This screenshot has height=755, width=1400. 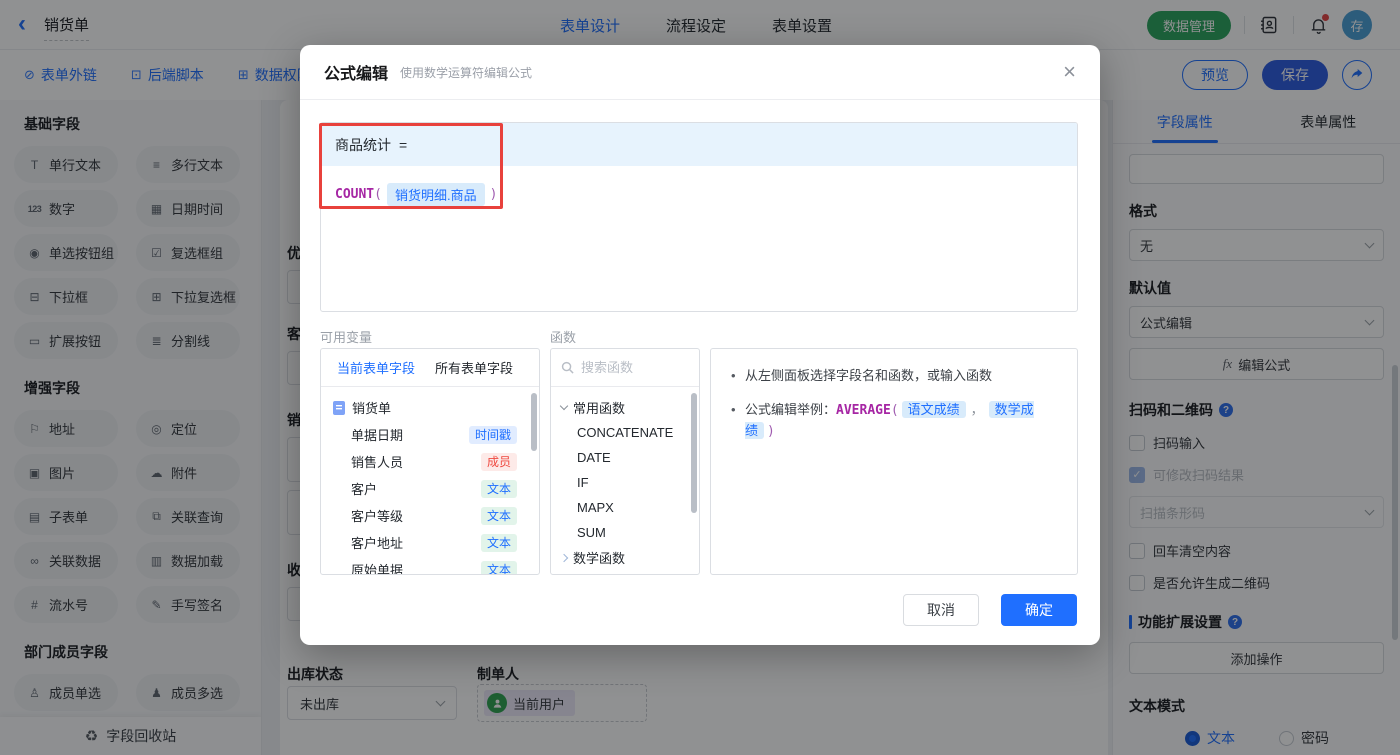 What do you see at coordinates (492, 434) in the screenshot?
I see `type-badge: 时间戳` at bounding box center [492, 434].